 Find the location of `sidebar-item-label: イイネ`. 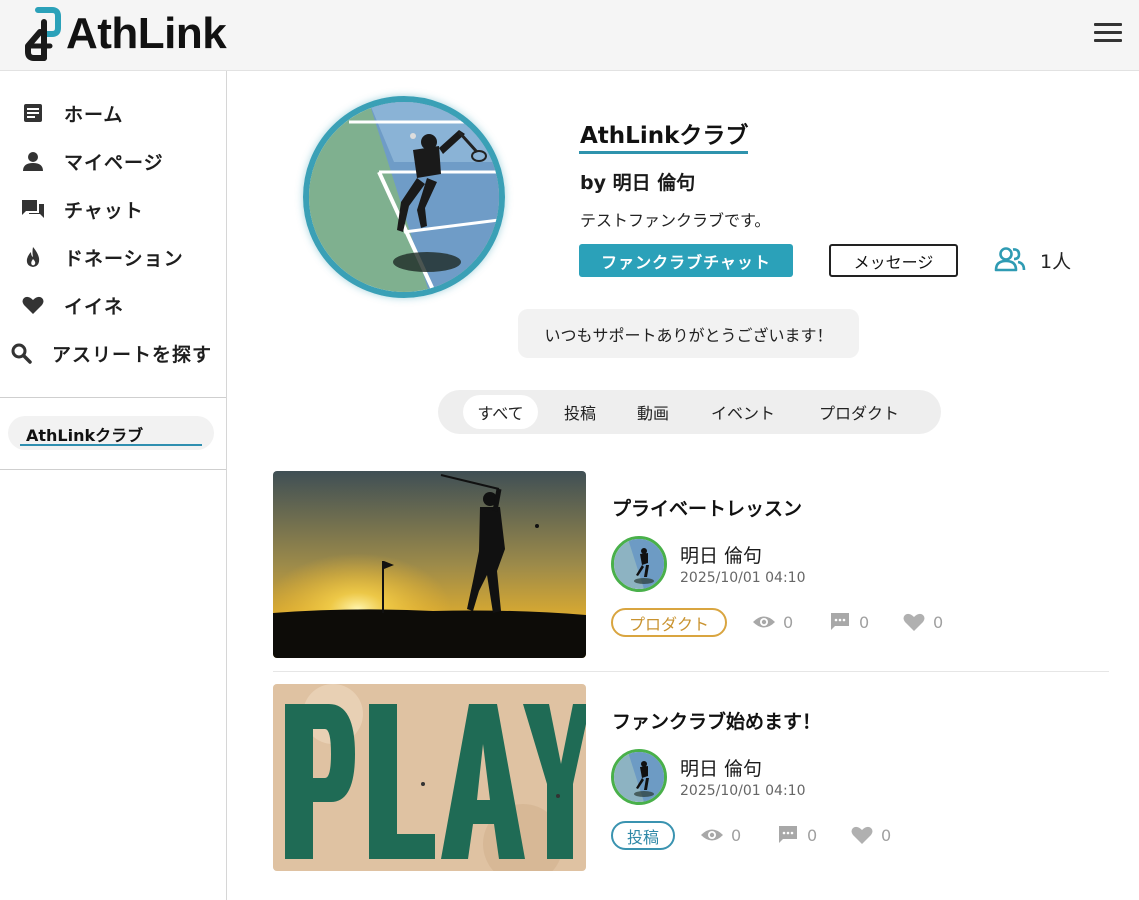

sidebar-item-label: イイネ is located at coordinates (94, 306).